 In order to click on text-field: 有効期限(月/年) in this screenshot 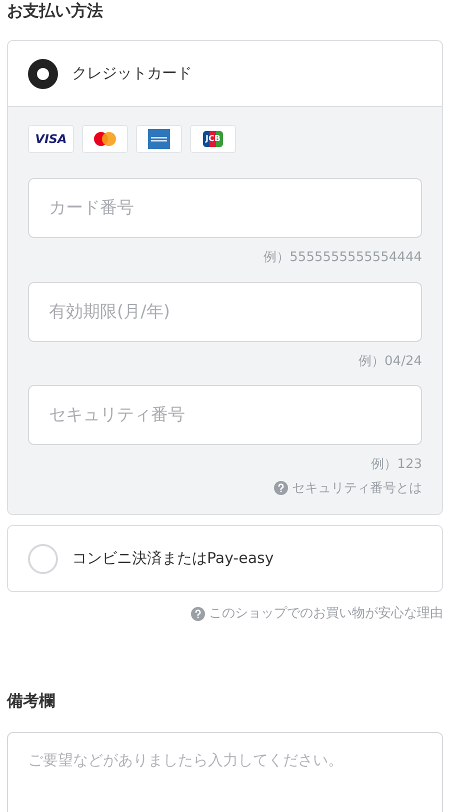, I will do `click(225, 312)`.